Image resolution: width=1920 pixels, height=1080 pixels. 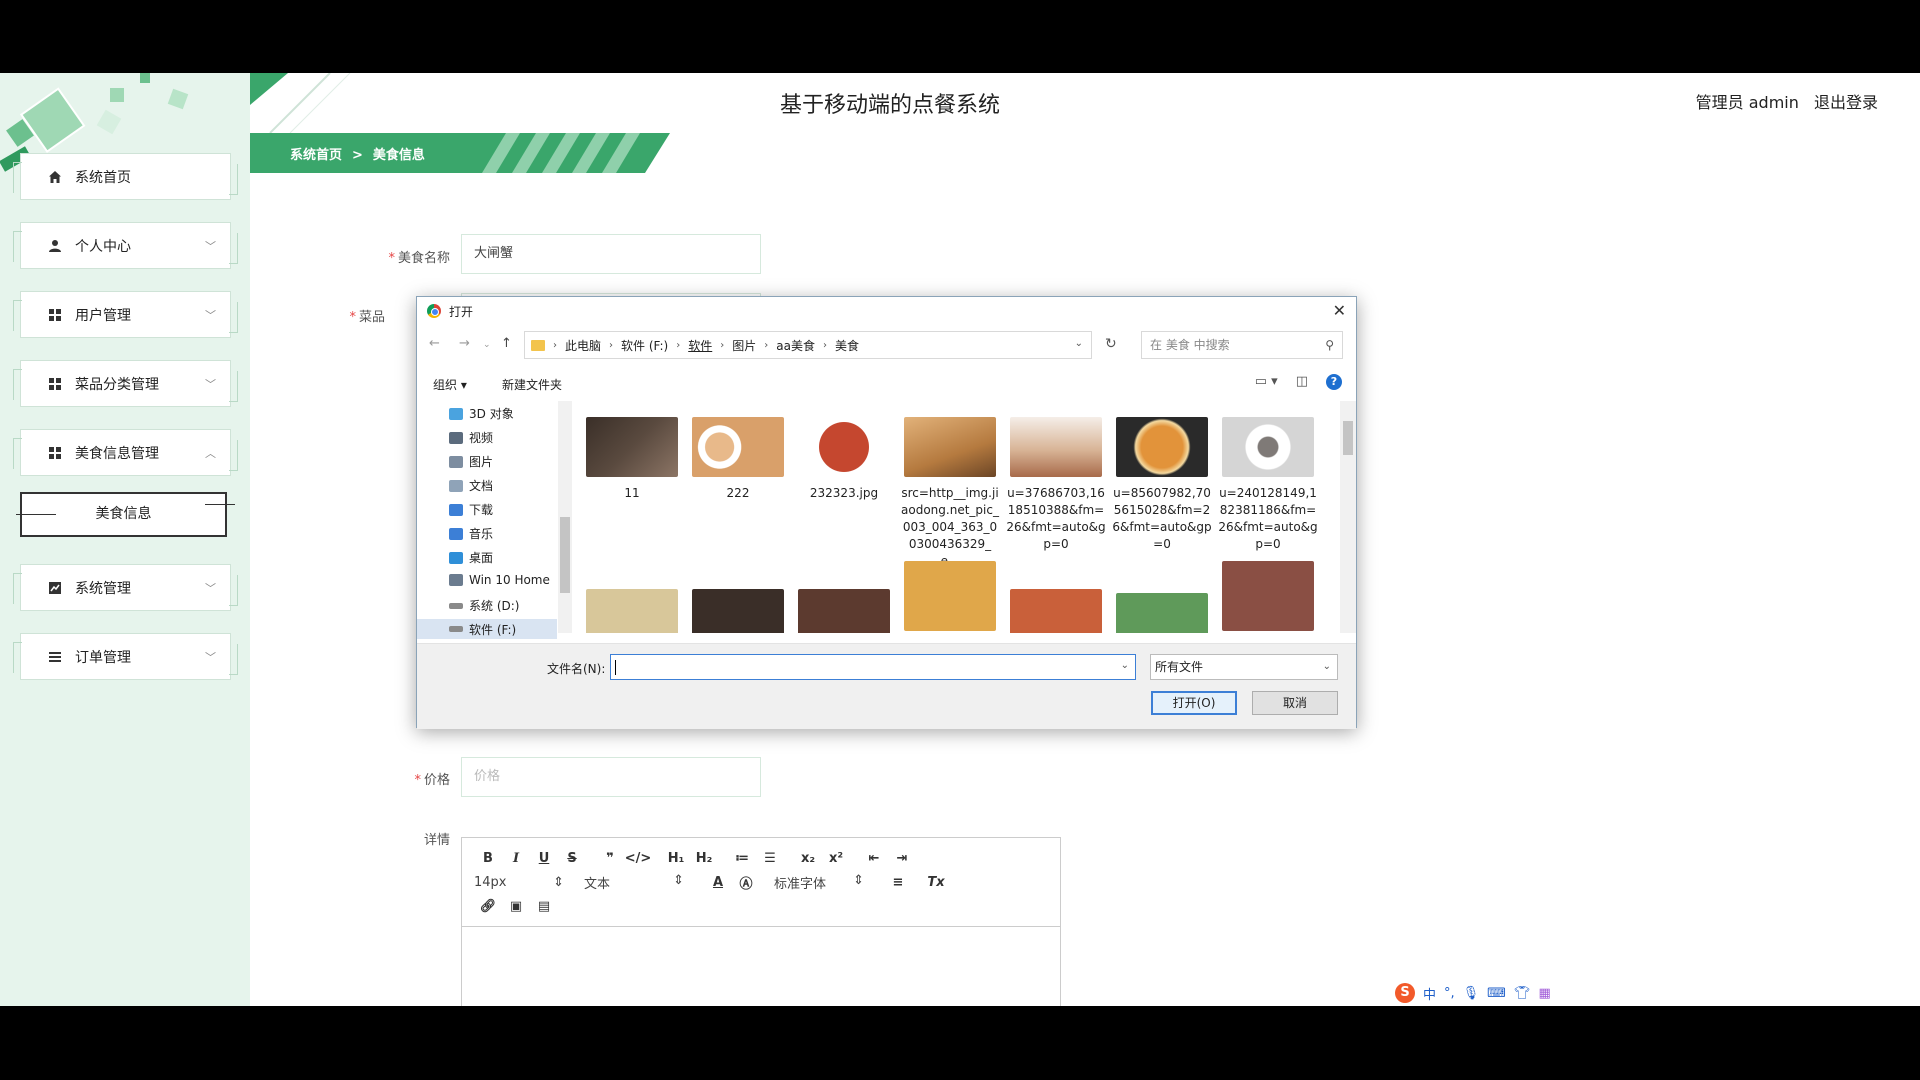 What do you see at coordinates (471, 485) in the screenshot?
I see `tree-item: 文档` at bounding box center [471, 485].